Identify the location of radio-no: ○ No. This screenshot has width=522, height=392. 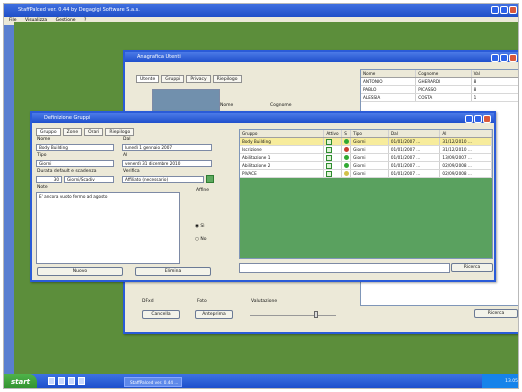
(200, 239).